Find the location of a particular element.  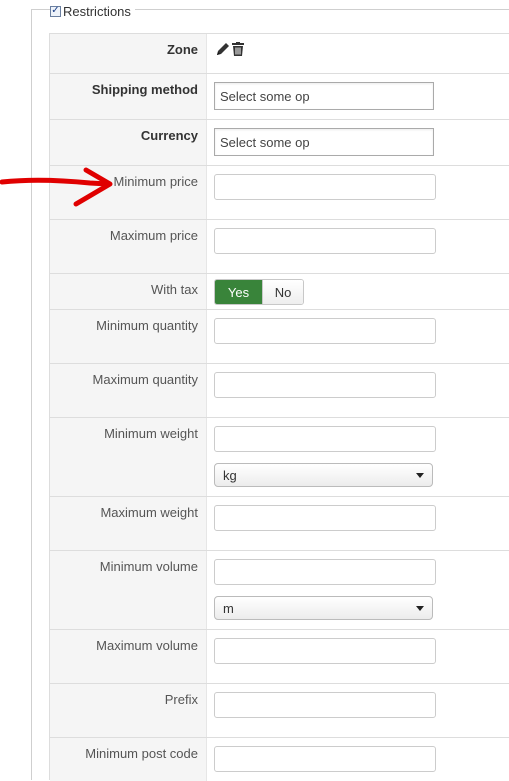

row-prefix: Prefix is located at coordinates (279, 710).